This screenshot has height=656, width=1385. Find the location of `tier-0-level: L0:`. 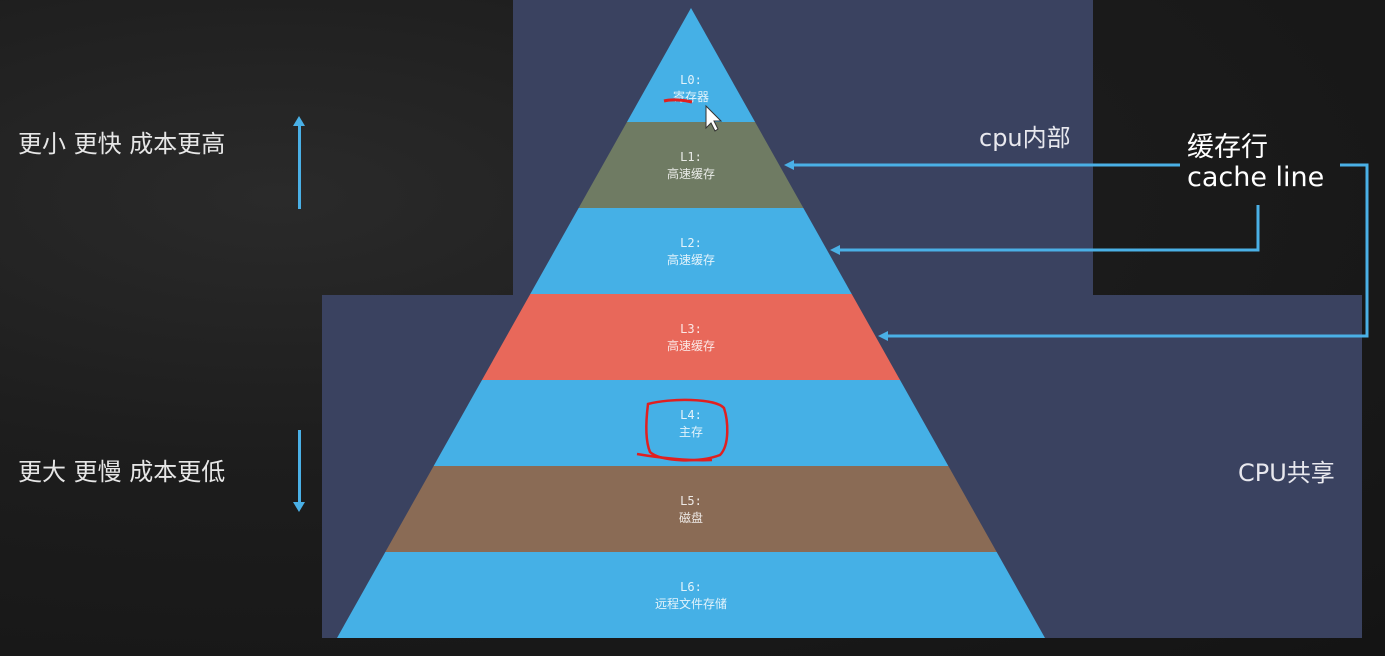

tier-0-level: L0: is located at coordinates (691, 80).